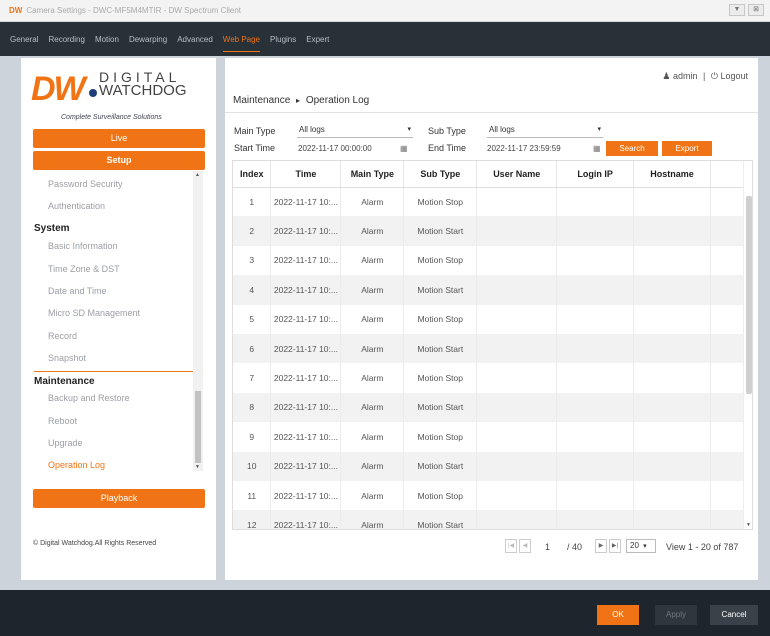 The image size is (770, 636). I want to click on next-page-icon: ▶, so click(601, 546).